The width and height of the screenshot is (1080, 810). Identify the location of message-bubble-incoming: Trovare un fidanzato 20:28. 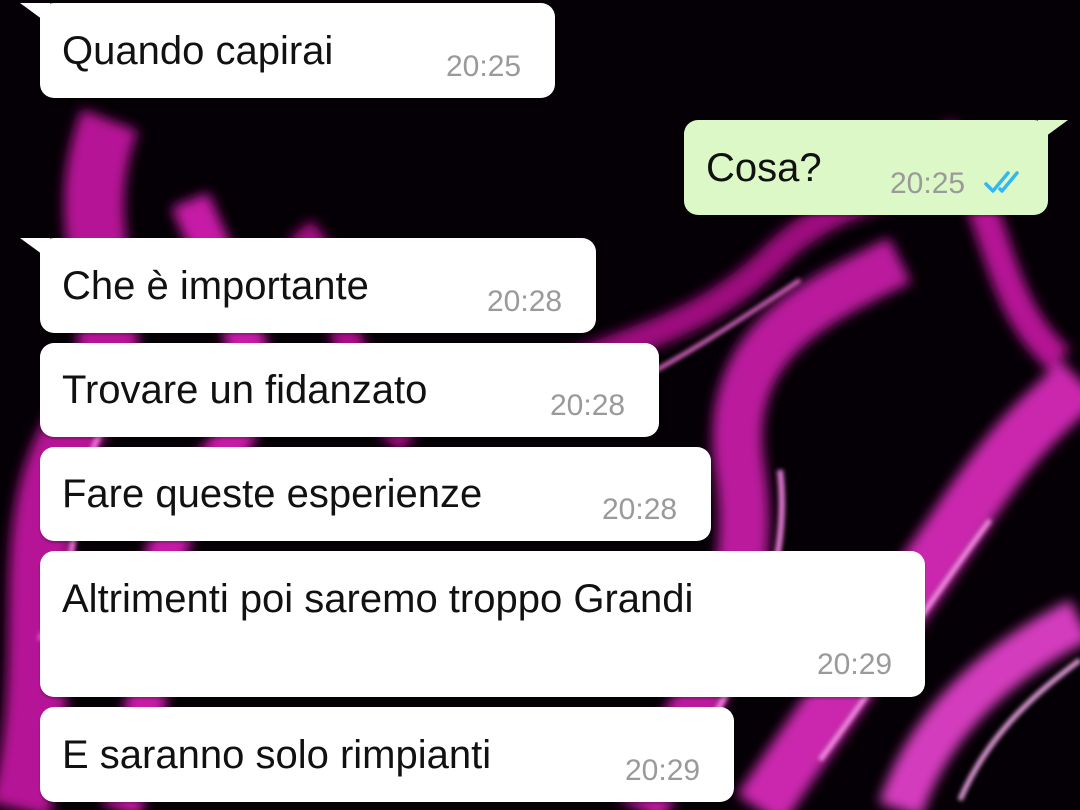
(349, 390).